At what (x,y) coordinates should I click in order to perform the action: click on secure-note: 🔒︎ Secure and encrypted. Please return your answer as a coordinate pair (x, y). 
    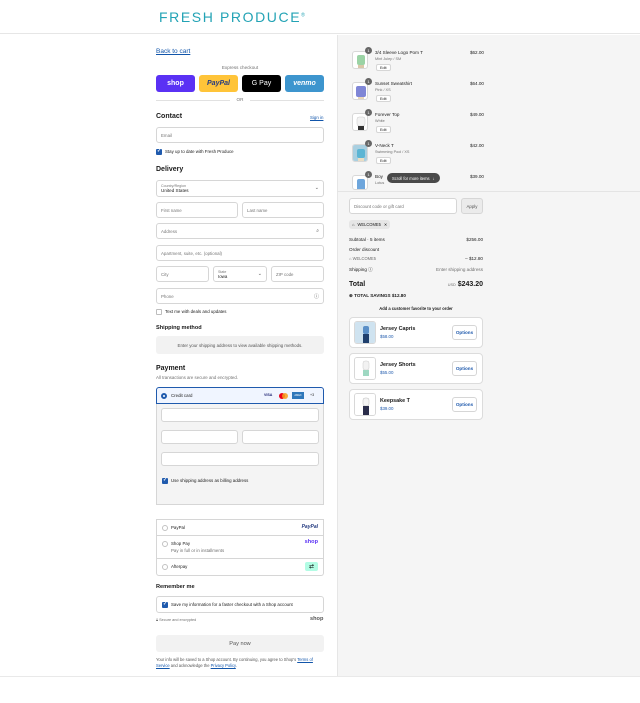
    Looking at the image, I should click on (176, 620).